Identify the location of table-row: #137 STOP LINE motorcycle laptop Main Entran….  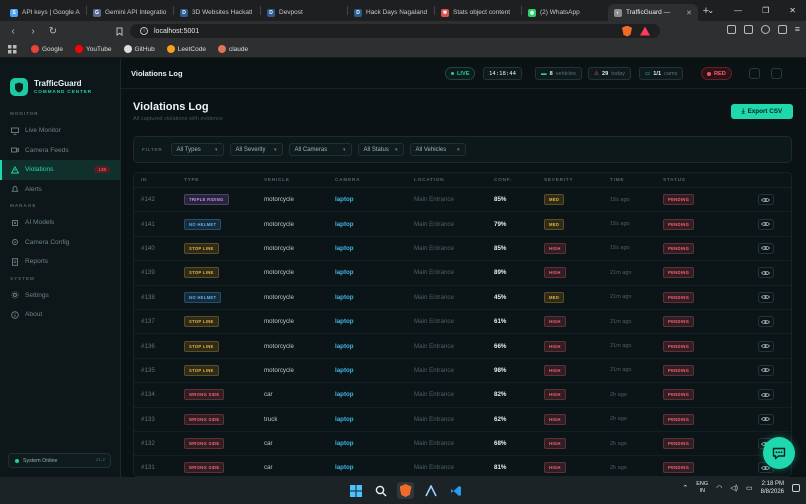
(462, 322).